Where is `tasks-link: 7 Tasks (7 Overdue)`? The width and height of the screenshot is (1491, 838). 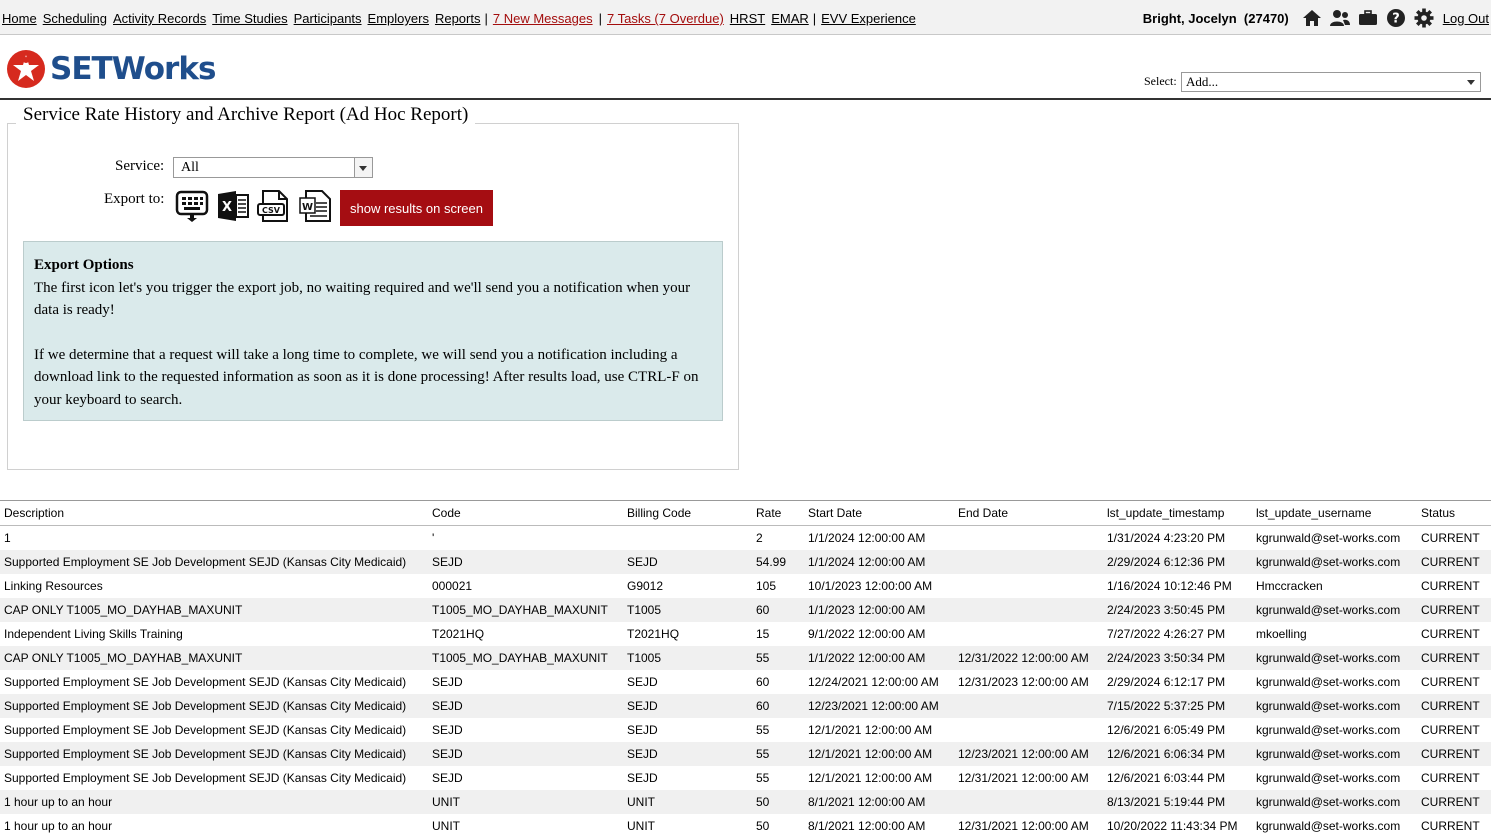
tasks-link: 7 Tasks (7 Overdue) is located at coordinates (665, 18).